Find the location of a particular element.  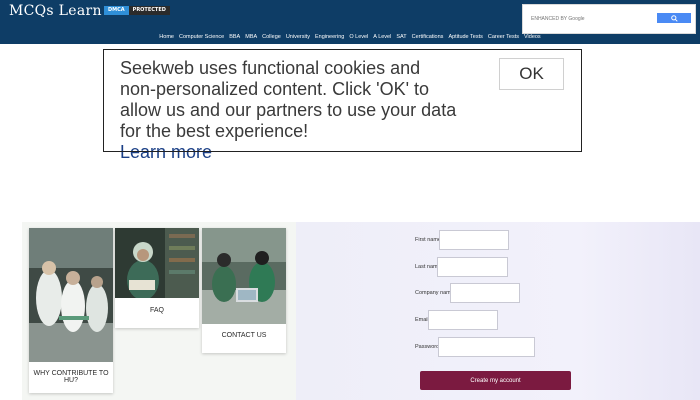

nav-item-sat: SAT is located at coordinates (401, 37).